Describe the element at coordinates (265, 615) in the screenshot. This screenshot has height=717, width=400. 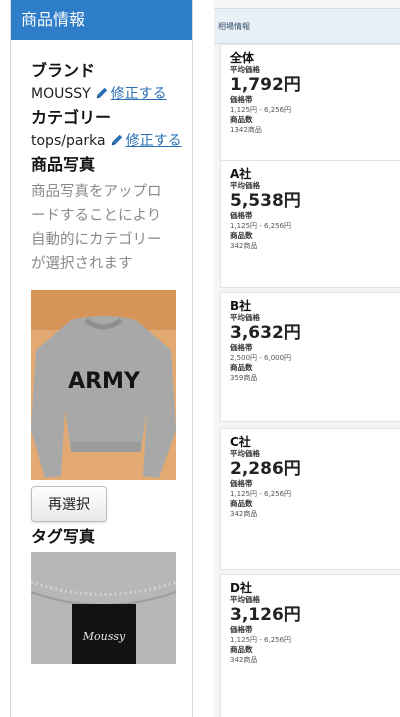
I see `avg-price-value: 3,126円` at that location.